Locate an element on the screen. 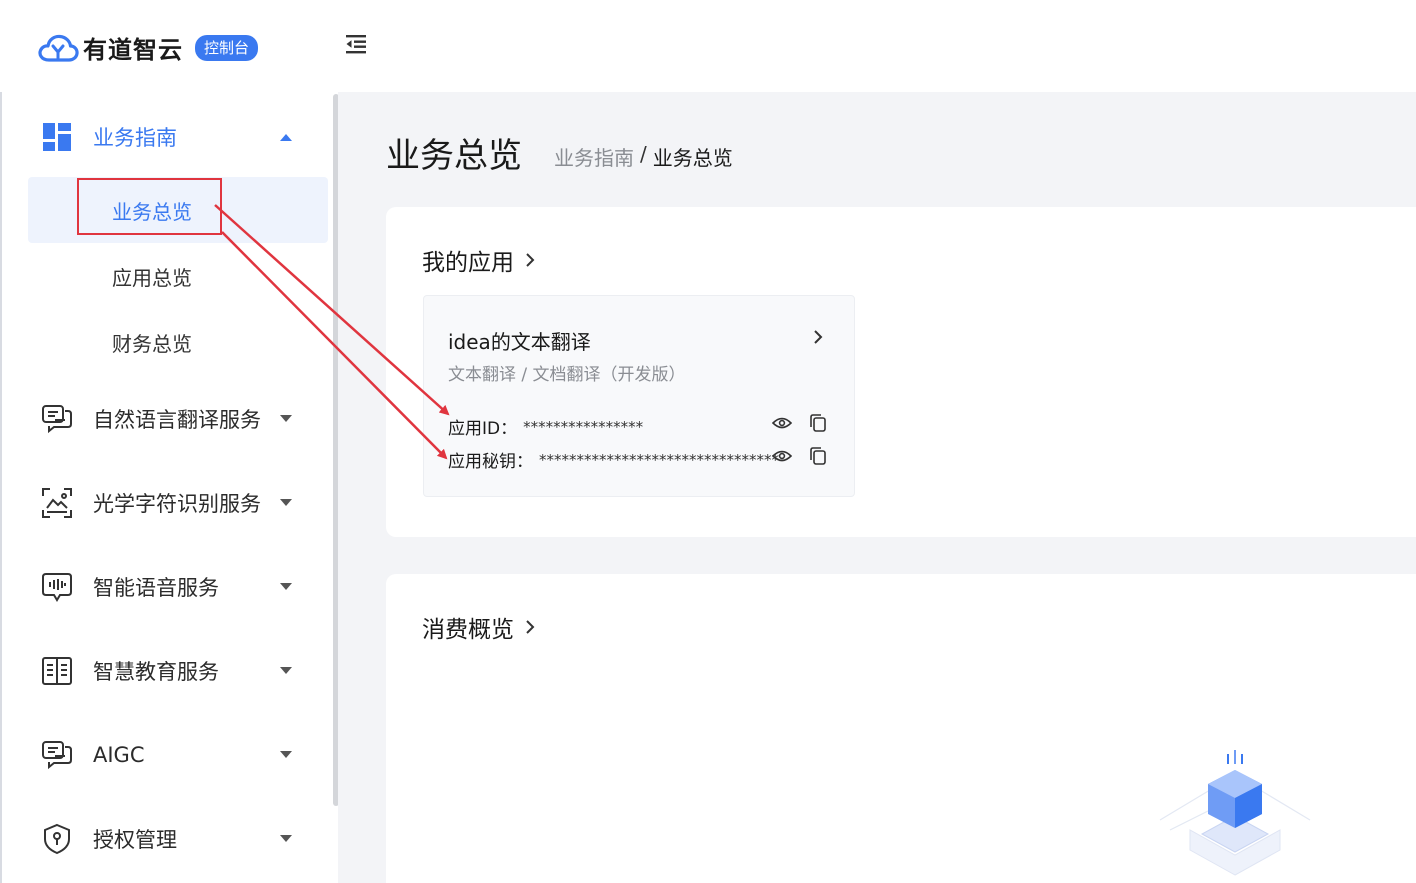  image-scan-icon is located at coordinates (57, 503).